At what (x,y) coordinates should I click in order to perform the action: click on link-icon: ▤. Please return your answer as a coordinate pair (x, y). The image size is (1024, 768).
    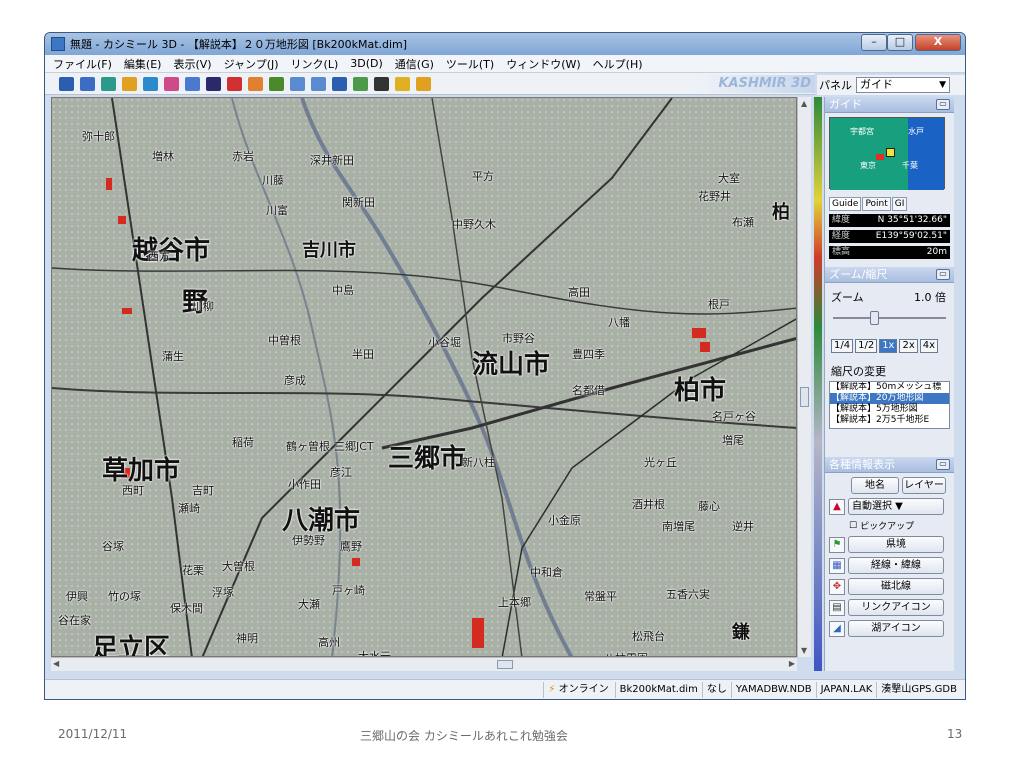
    Looking at the image, I should click on (837, 607).